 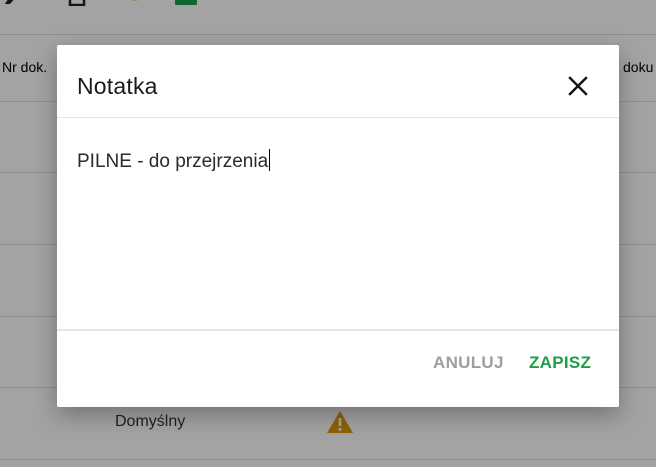 I want to click on close-icon, so click(x=578, y=86).